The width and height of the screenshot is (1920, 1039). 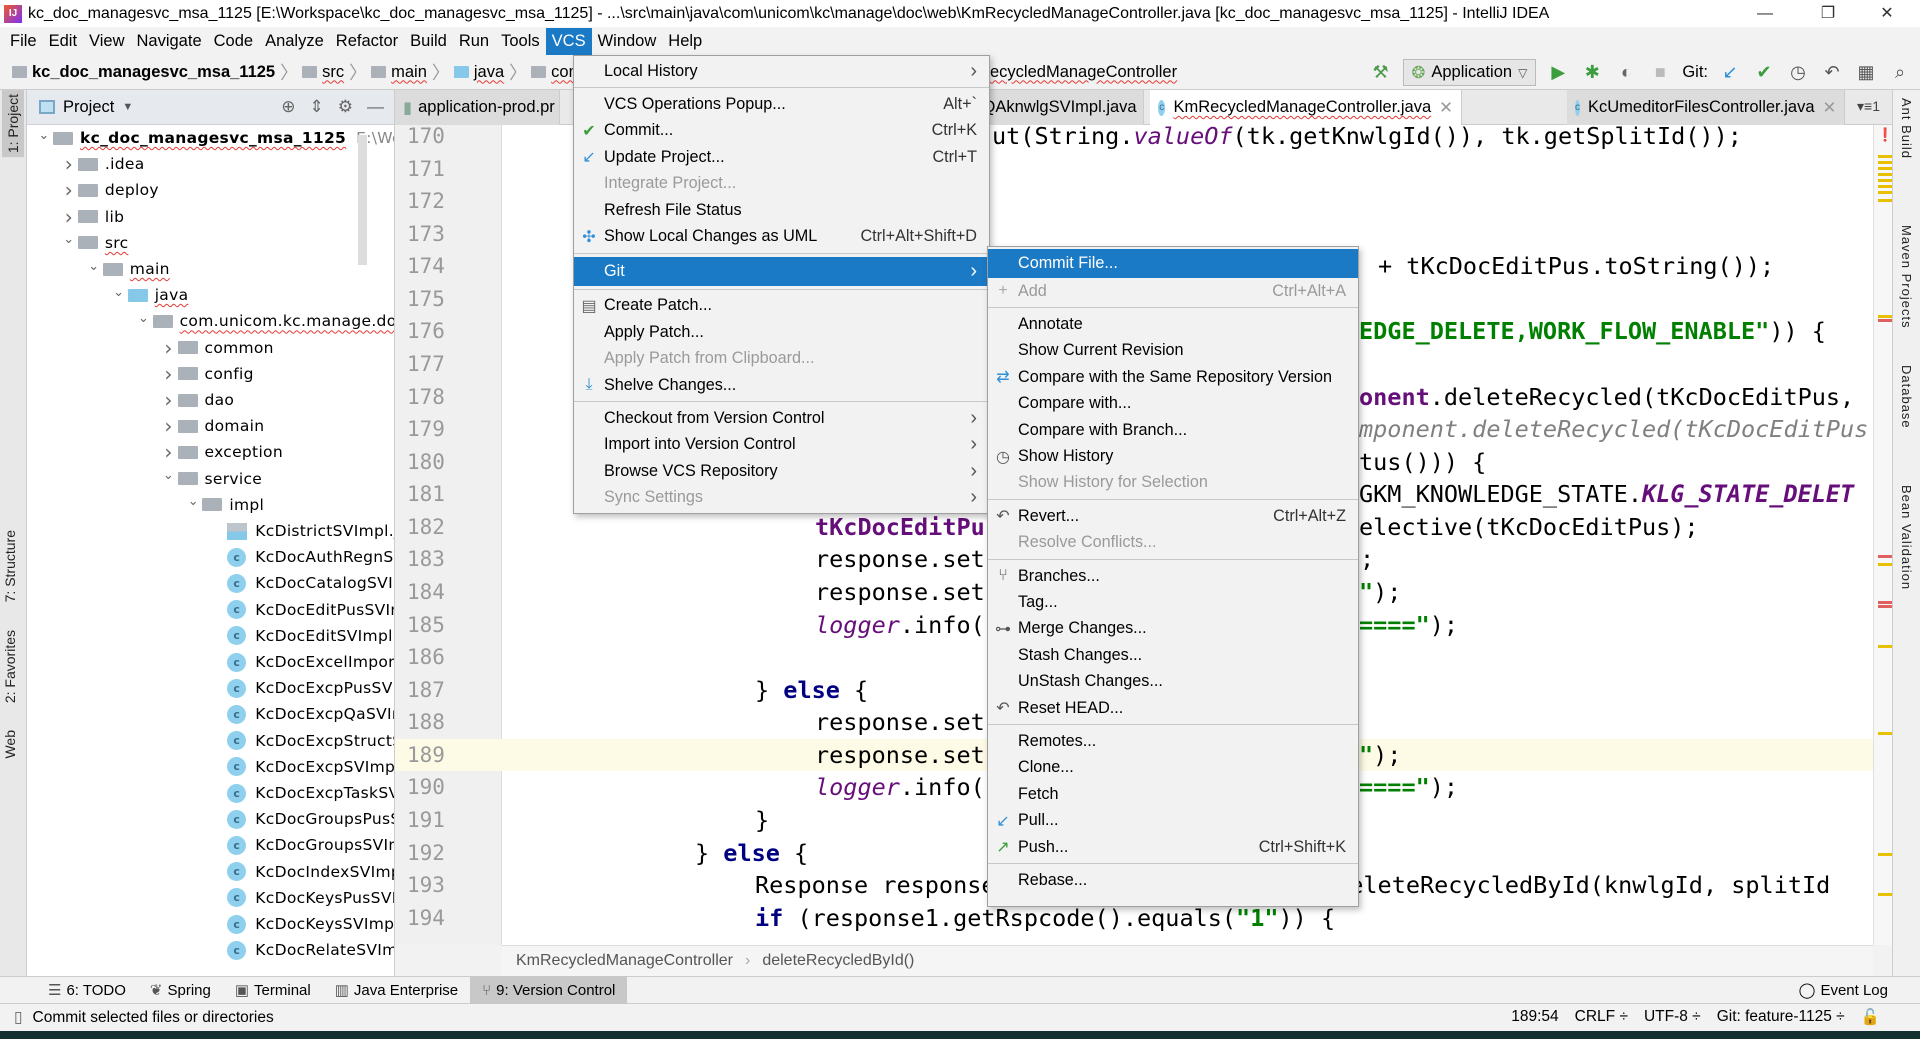 What do you see at coordinates (624, 961) in the screenshot?
I see `crumb-class: KmRecycledManageController` at bounding box center [624, 961].